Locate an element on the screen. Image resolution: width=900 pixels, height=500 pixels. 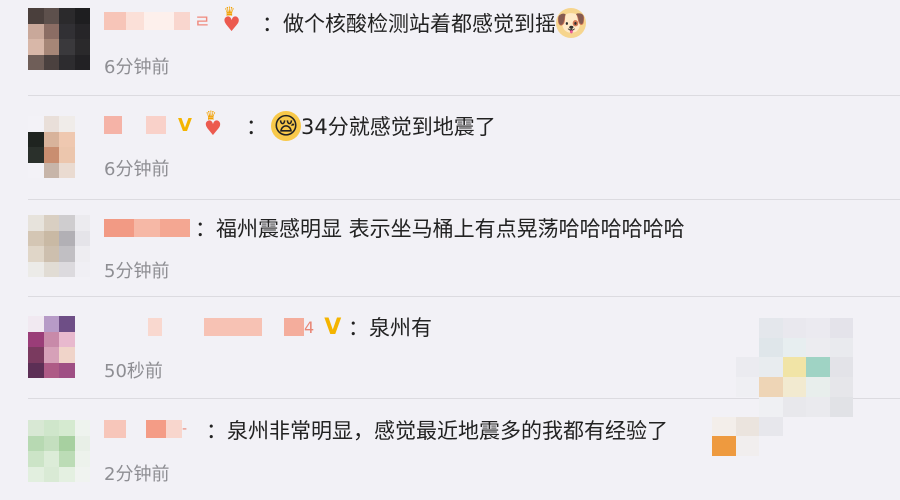
timestamp: 5分钟前 is located at coordinates (137, 271).